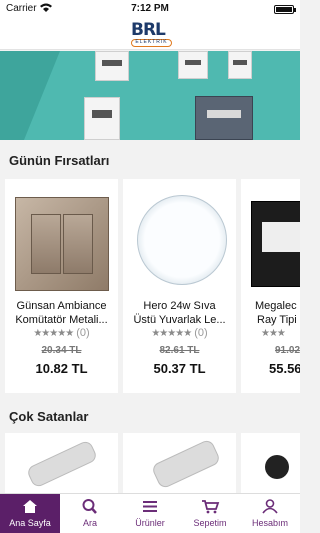 The width and height of the screenshot is (320, 533). I want to click on tab-products: Ürünler, so click(150, 513).